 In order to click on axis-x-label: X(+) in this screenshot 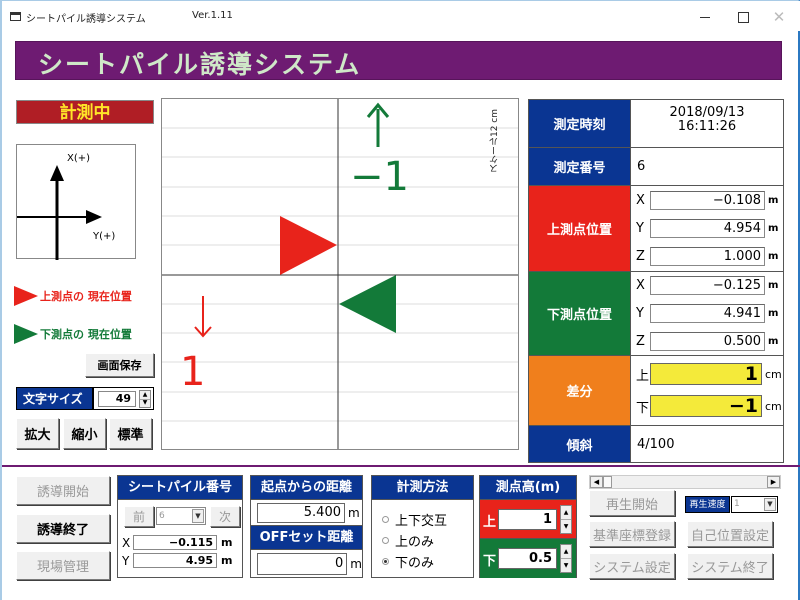, I will do `click(79, 158)`.